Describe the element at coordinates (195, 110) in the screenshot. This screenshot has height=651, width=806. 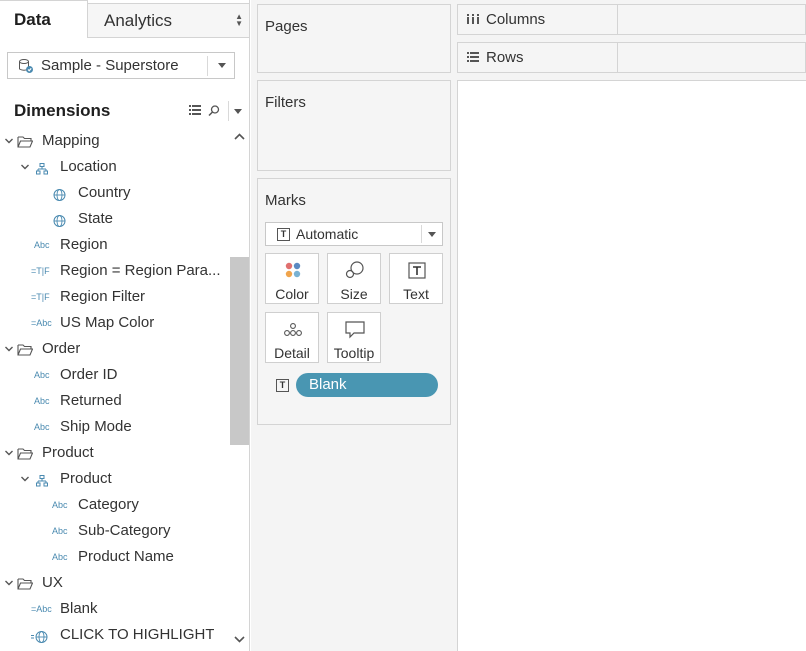
I see `view-list-icon` at that location.